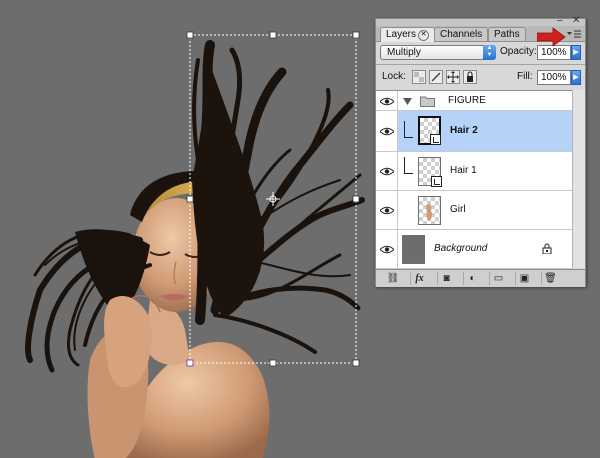  Describe the element at coordinates (551, 37) in the screenshot. I see `annotation-arrow-icon` at that location.